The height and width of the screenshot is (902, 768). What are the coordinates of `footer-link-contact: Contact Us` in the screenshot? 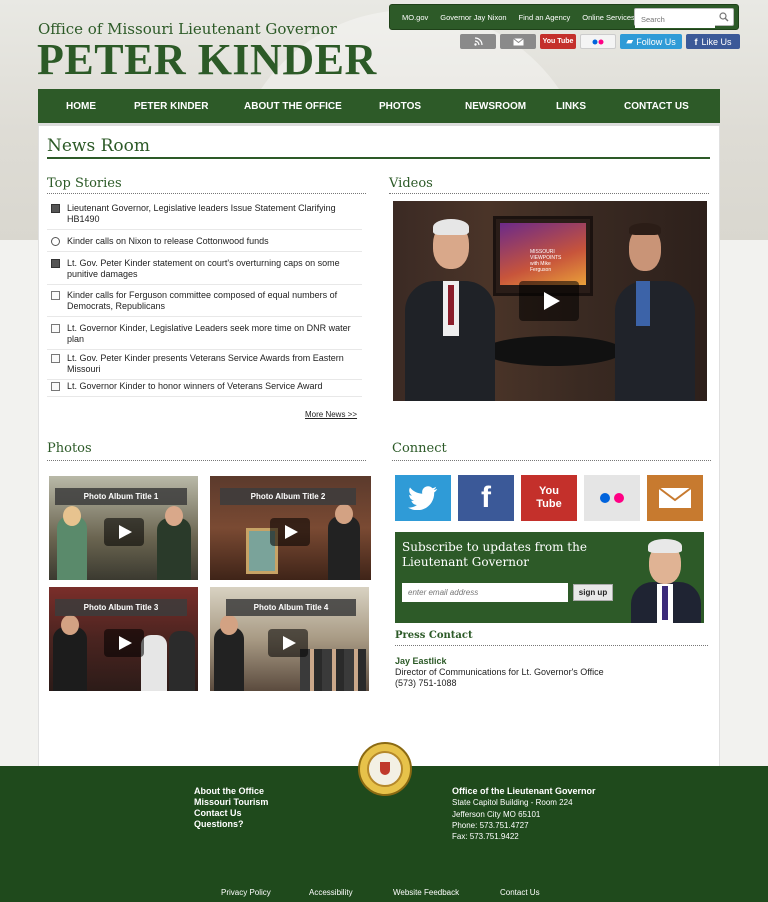 It's located at (218, 813).